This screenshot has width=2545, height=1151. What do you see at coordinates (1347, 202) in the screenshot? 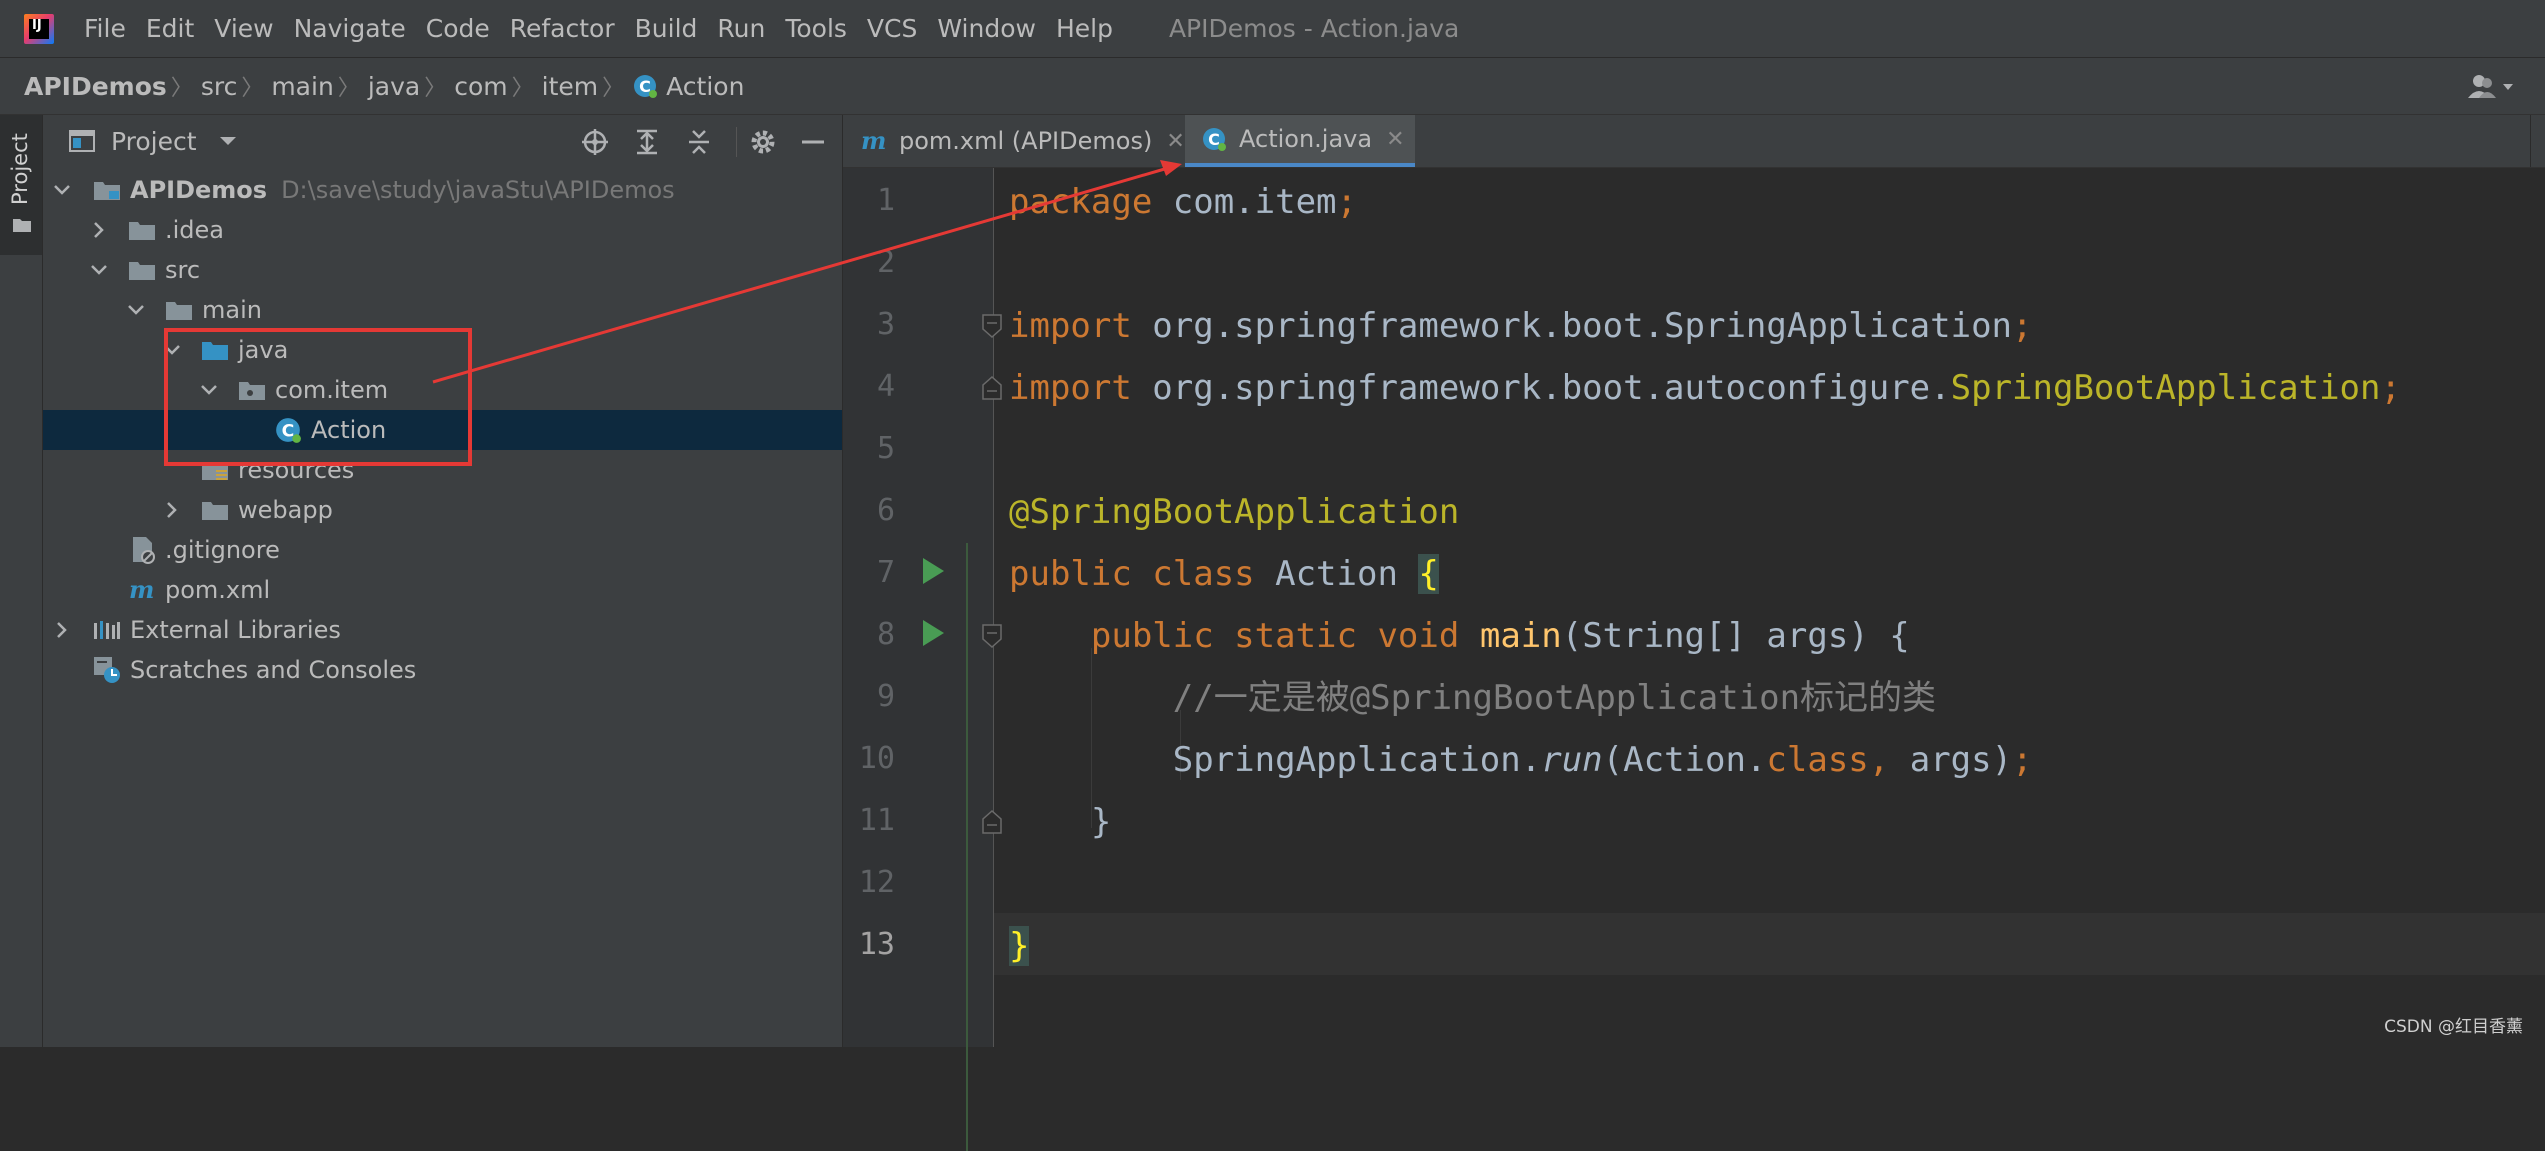
I see `semicolon: ;` at bounding box center [1347, 202].